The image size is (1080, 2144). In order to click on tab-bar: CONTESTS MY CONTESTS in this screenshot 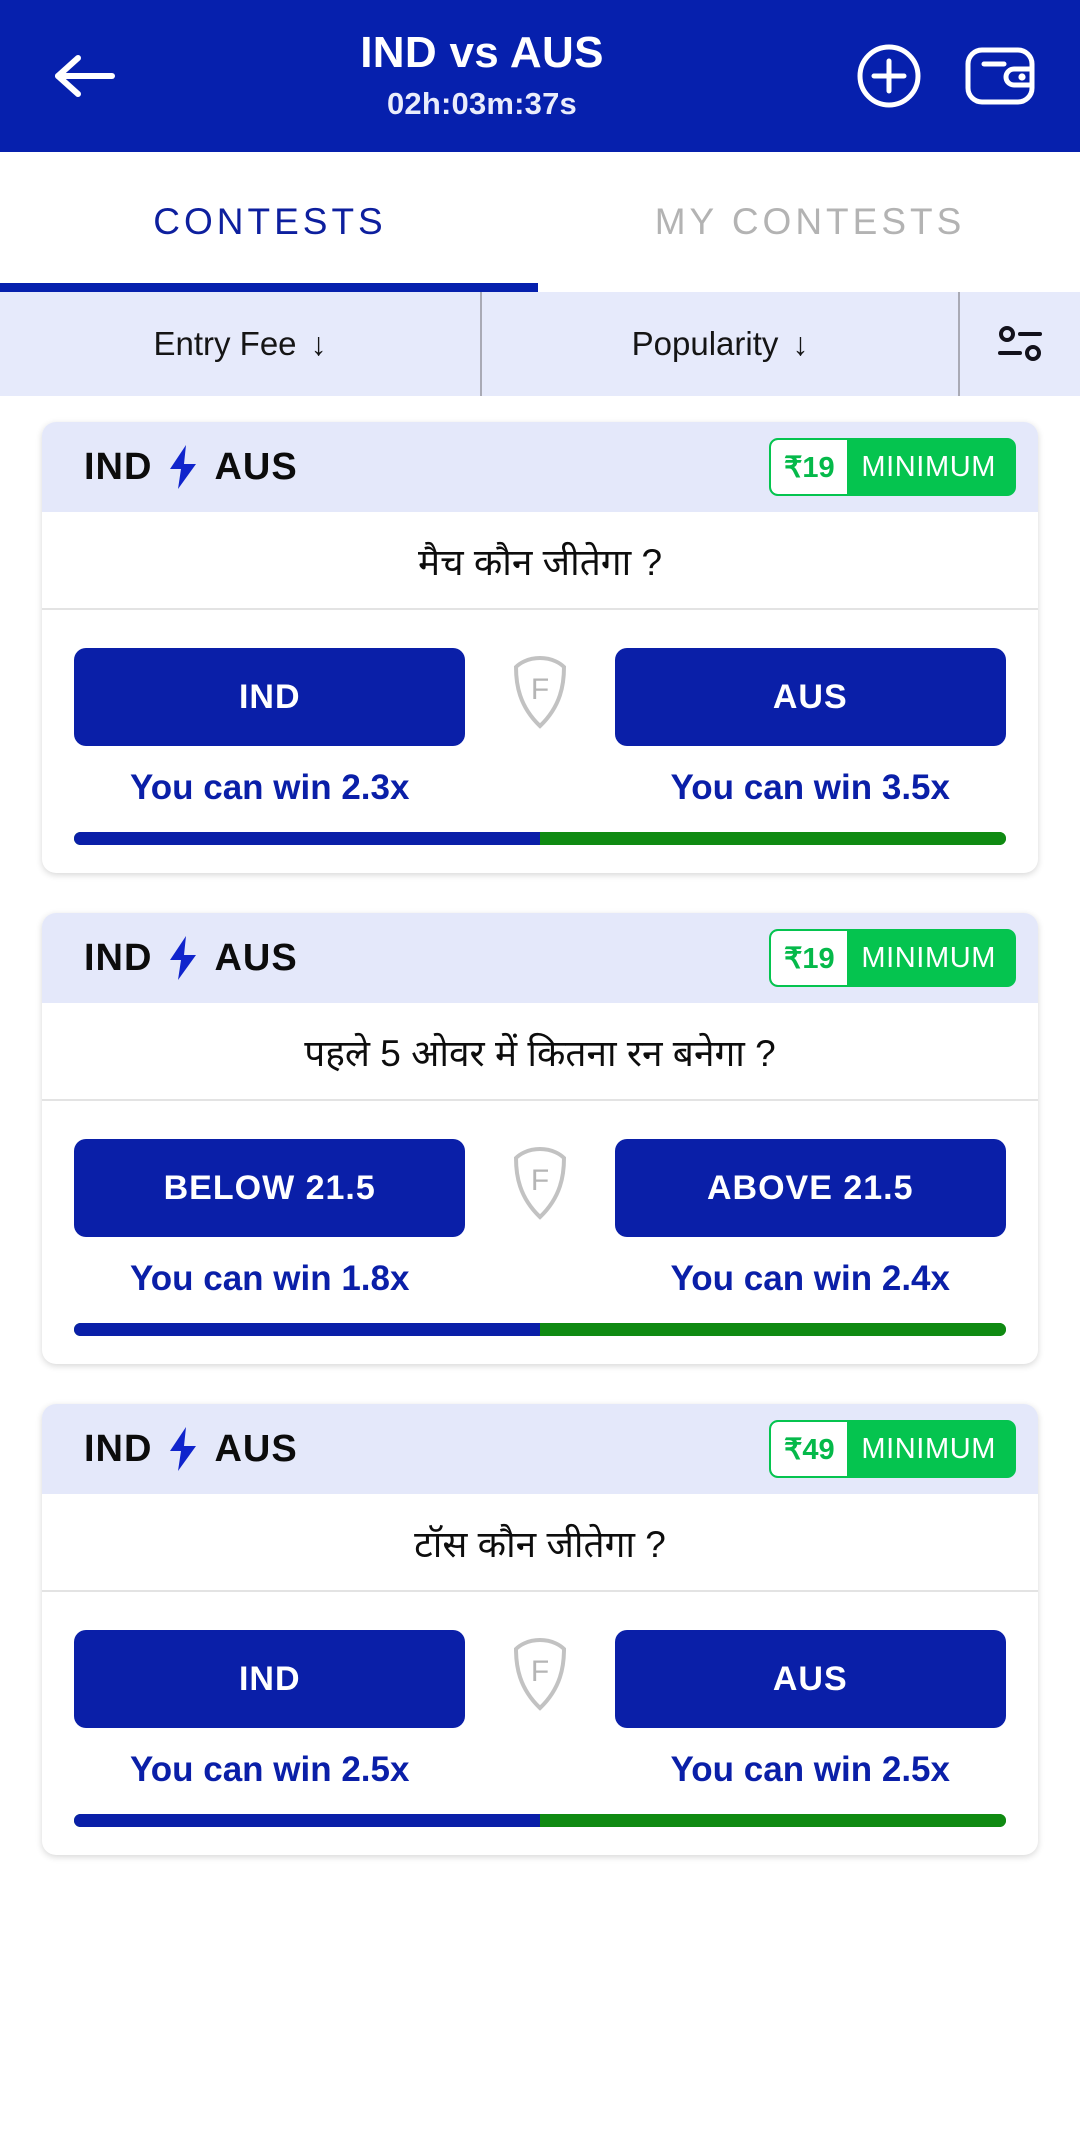, I will do `click(540, 222)`.